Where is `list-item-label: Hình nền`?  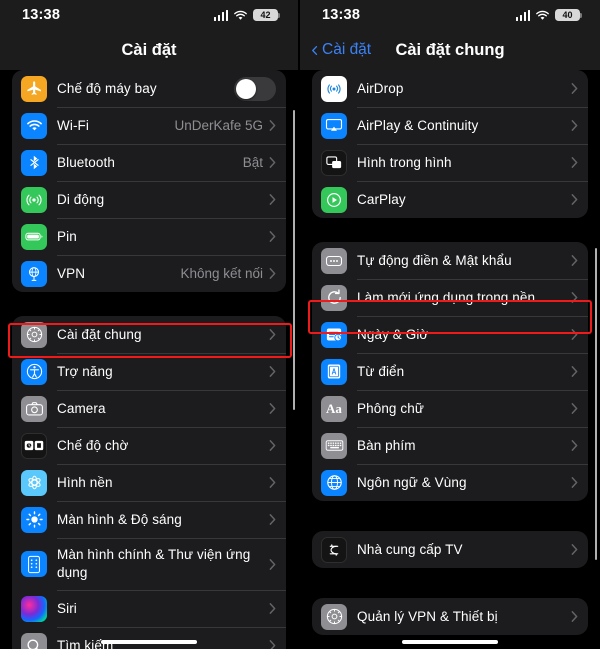
list-item-label: Hình nền is located at coordinates (85, 482).